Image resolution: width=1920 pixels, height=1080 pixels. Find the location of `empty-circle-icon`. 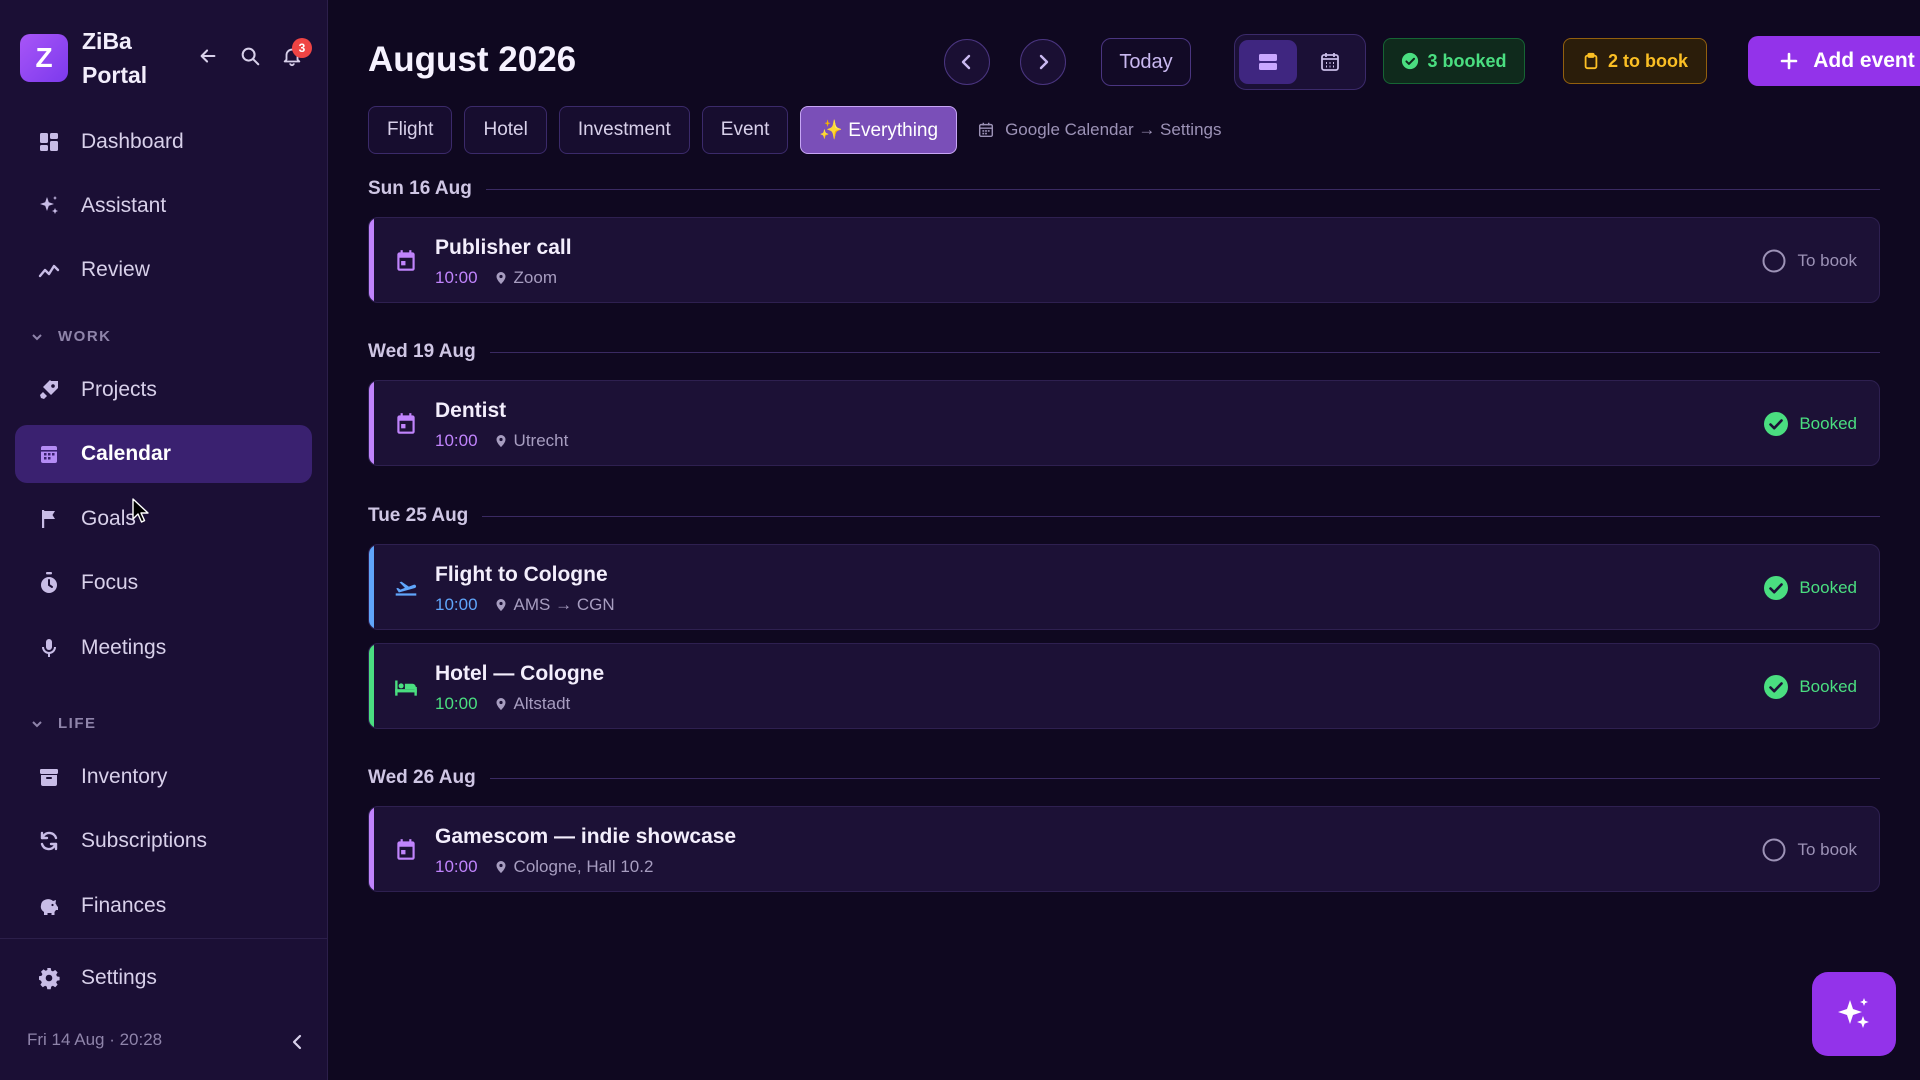

empty-circle-icon is located at coordinates (1774, 850).